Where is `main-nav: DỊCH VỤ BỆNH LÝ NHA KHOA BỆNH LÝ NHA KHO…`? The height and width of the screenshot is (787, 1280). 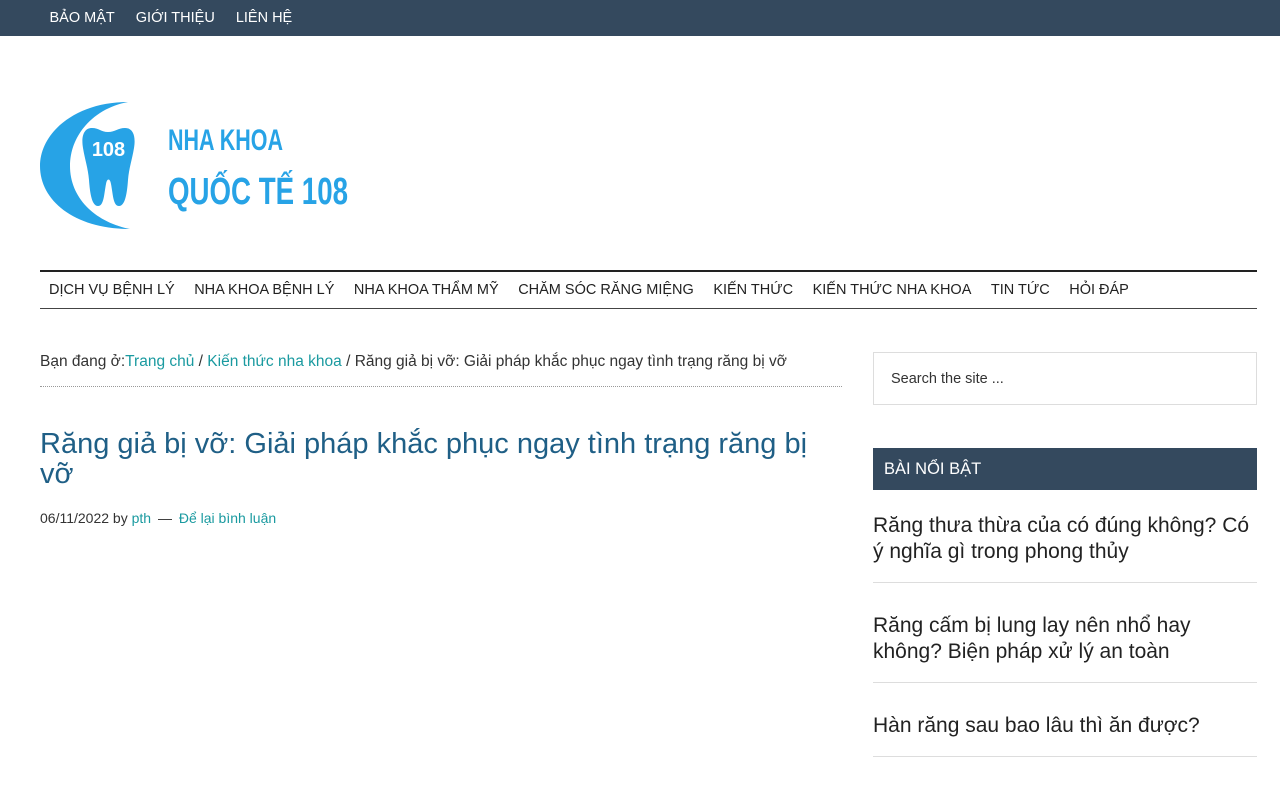
main-nav: DỊCH VỤ BỆNH LÝ NHA KHOA BỆNH LÝ NHA KHO… is located at coordinates (648, 289).